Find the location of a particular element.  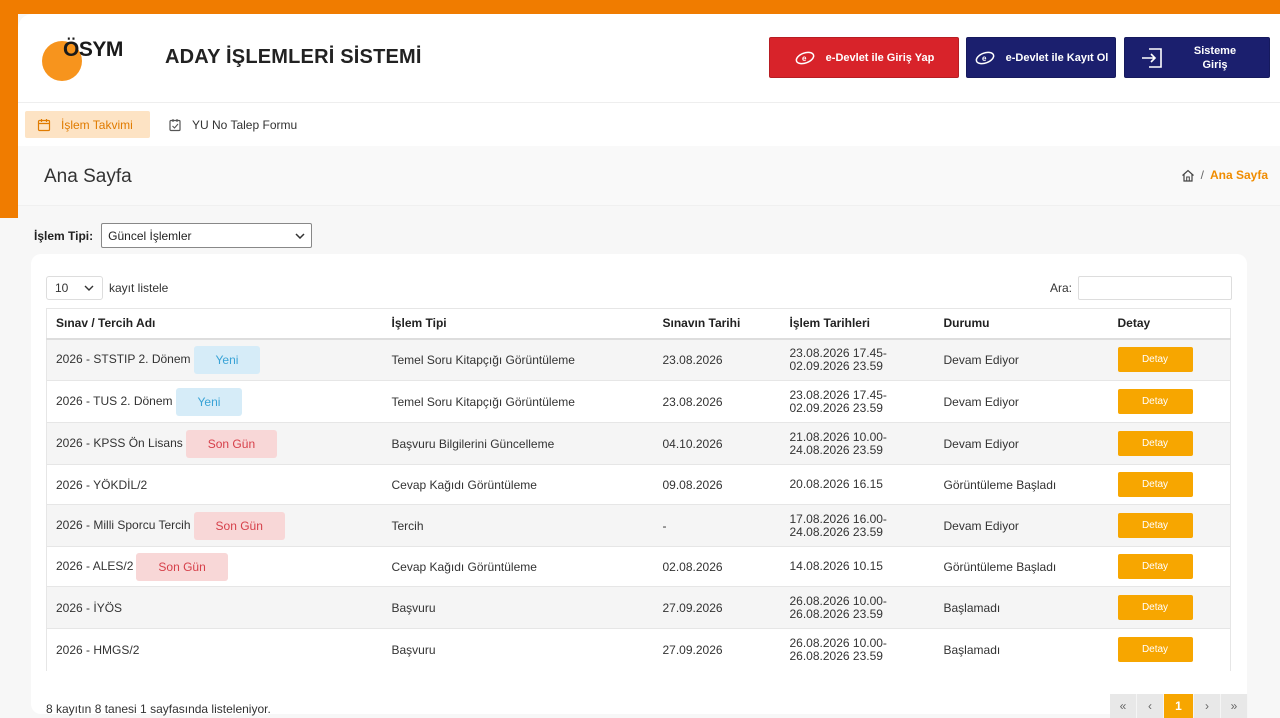

search-label: Ara: is located at coordinates (1060, 288).